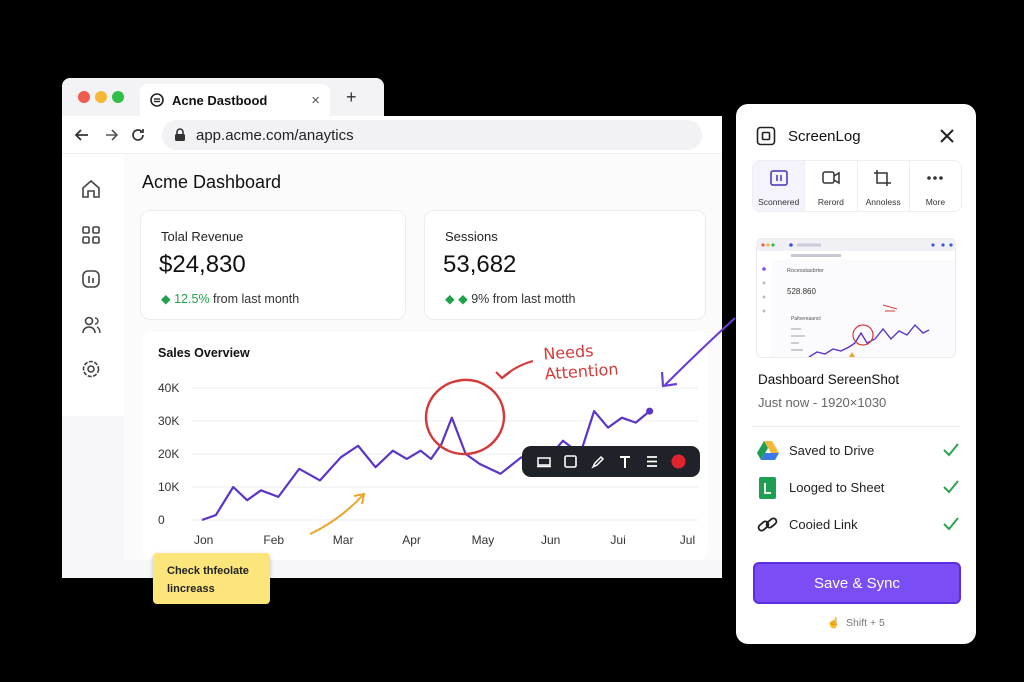  What do you see at coordinates (806, 319) in the screenshot?
I see `thumb-sub: Pafoereaanct` at bounding box center [806, 319].